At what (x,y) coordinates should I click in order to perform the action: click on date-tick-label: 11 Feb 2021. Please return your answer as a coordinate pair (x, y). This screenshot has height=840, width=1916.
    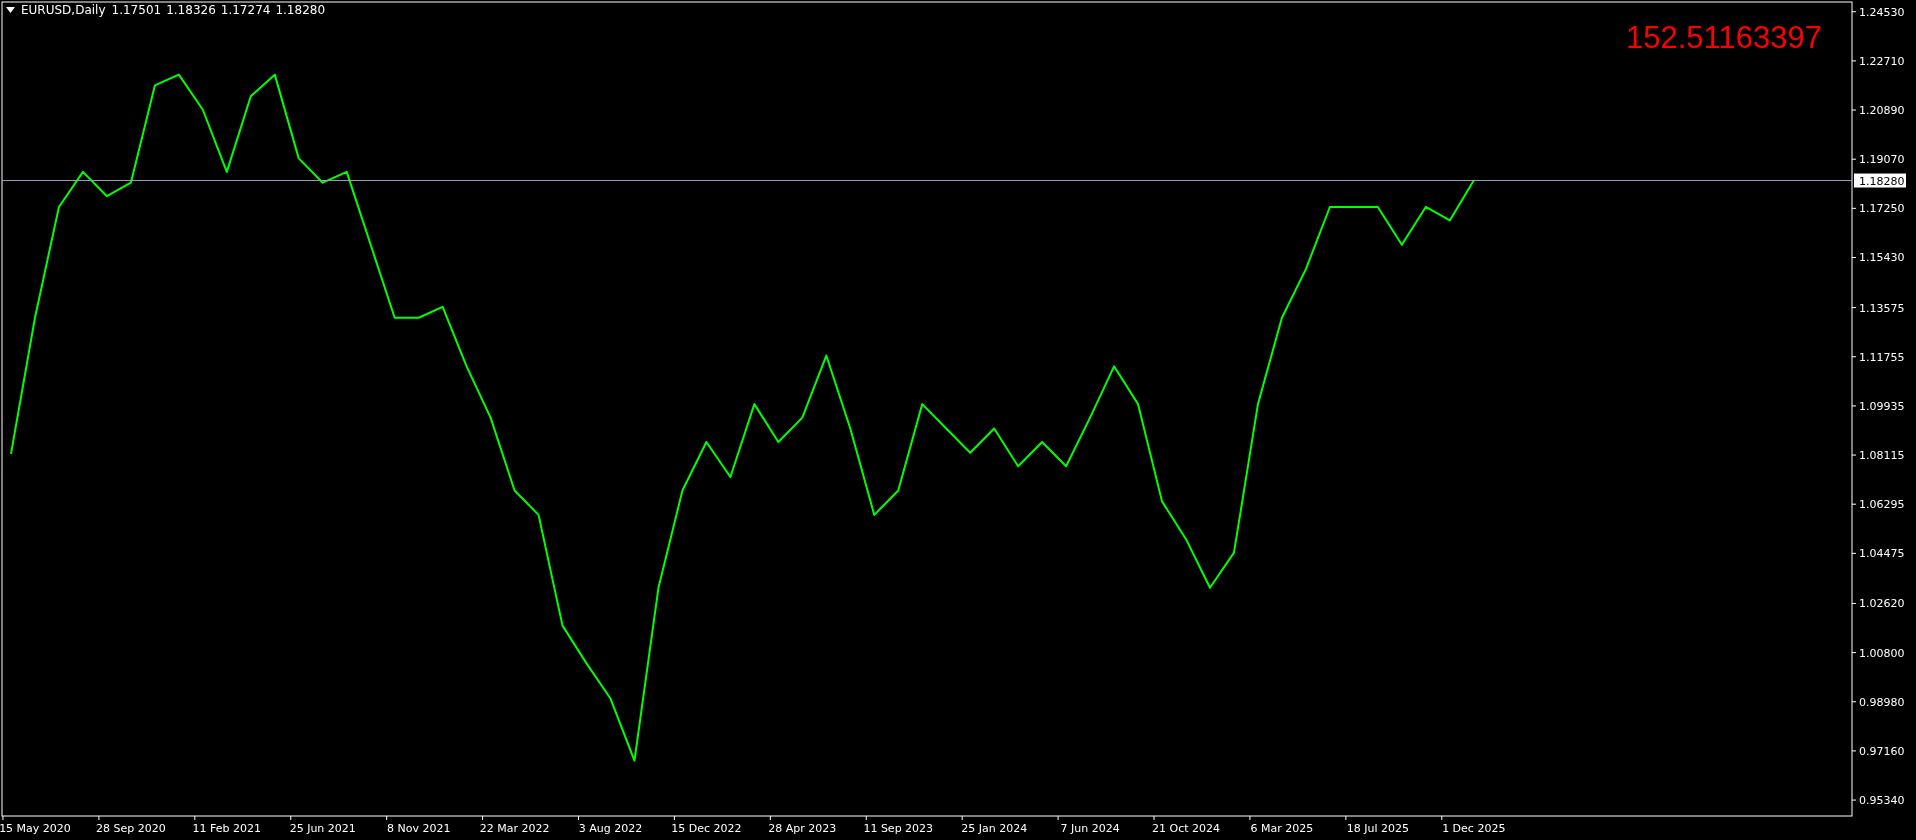
    Looking at the image, I should click on (227, 828).